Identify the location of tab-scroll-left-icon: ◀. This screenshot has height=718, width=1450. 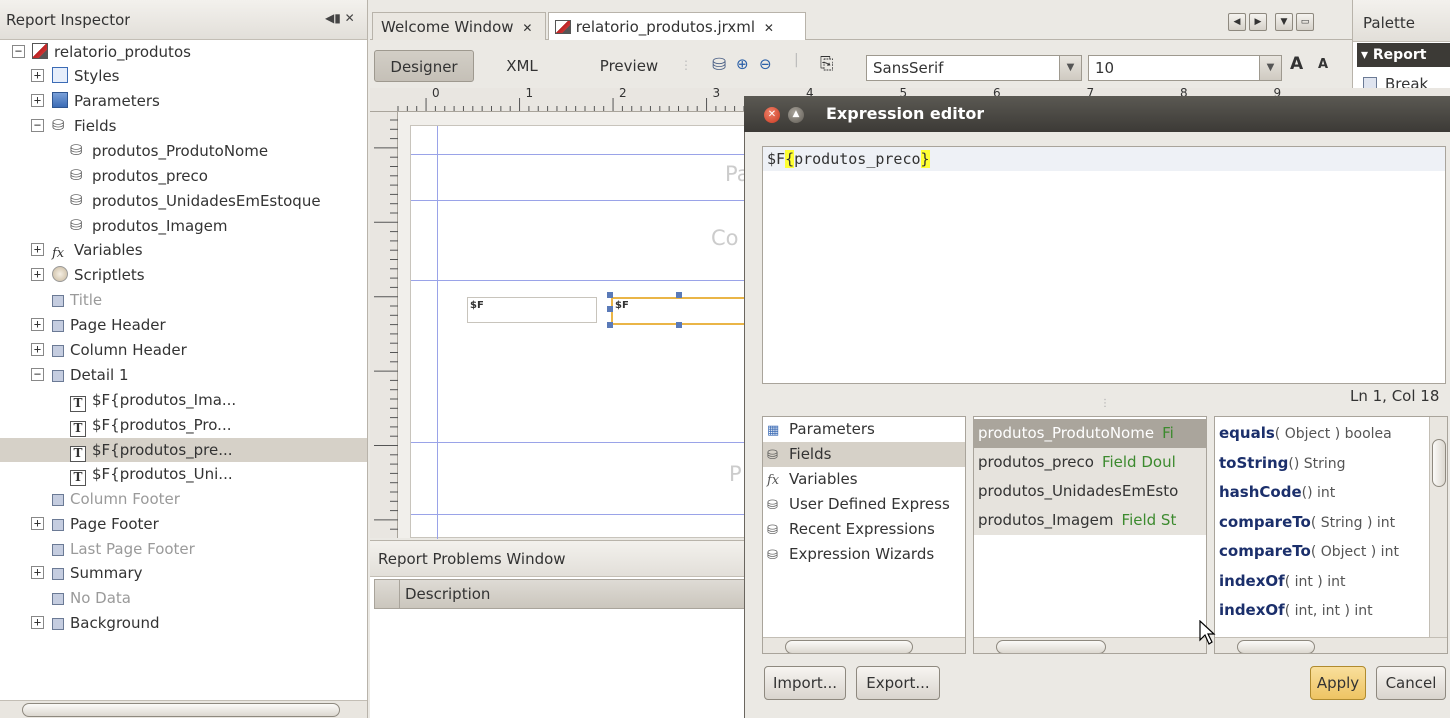
(1237, 22).